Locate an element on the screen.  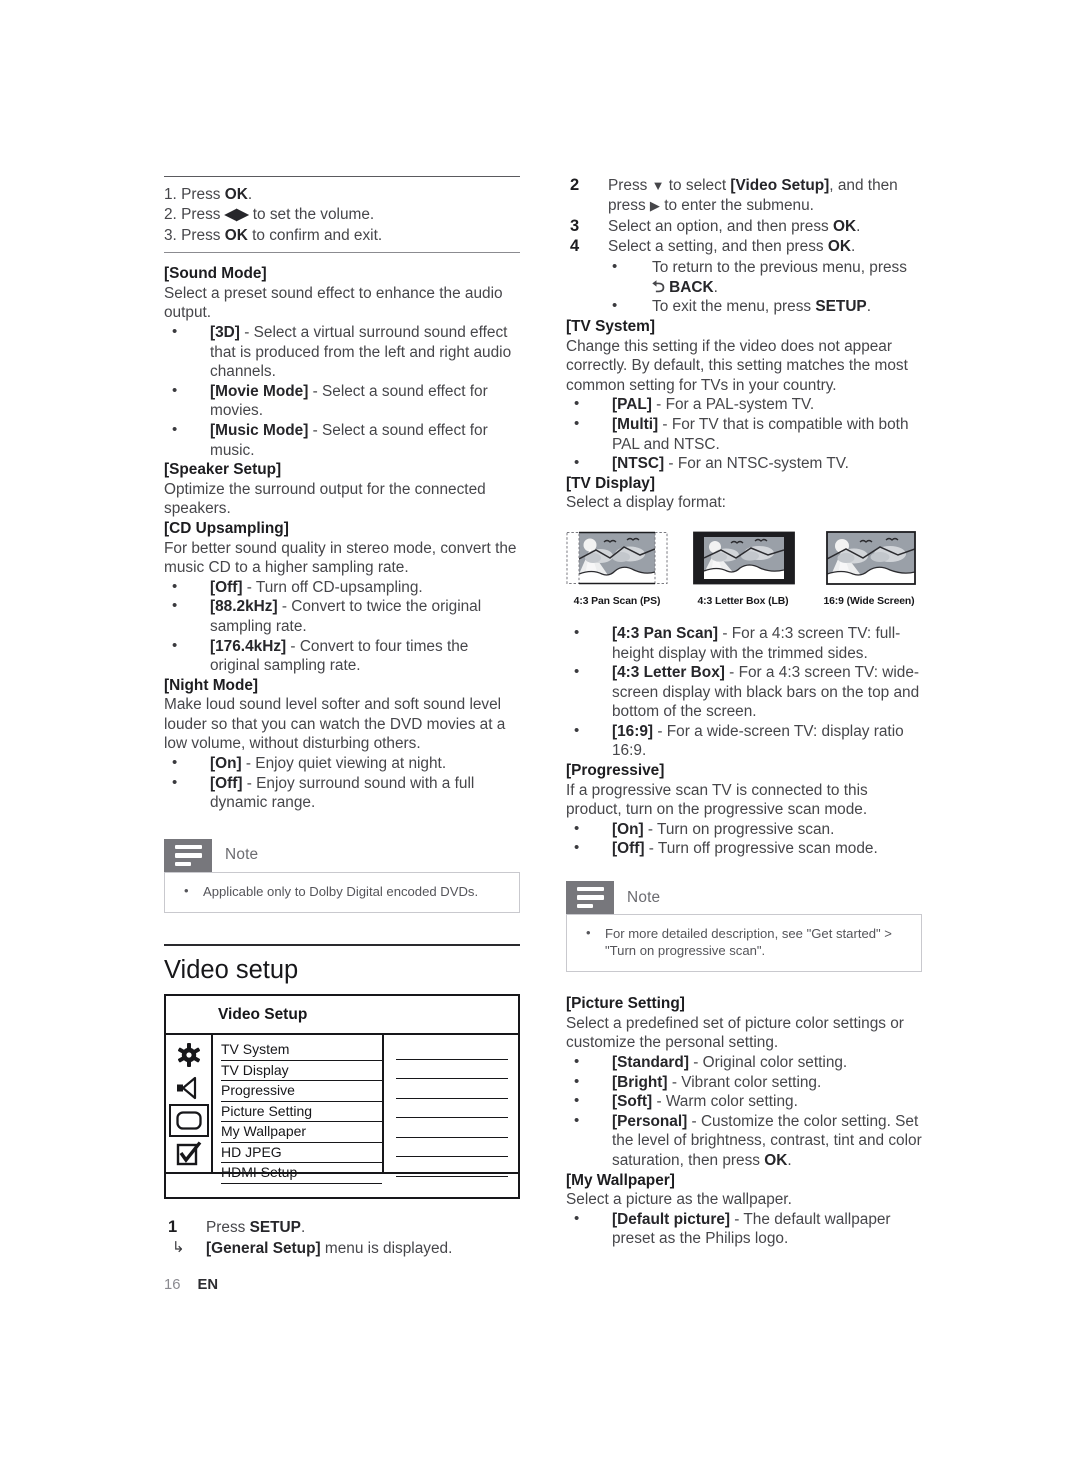
option-name: [176.4kHz] is located at coordinates (248, 646).